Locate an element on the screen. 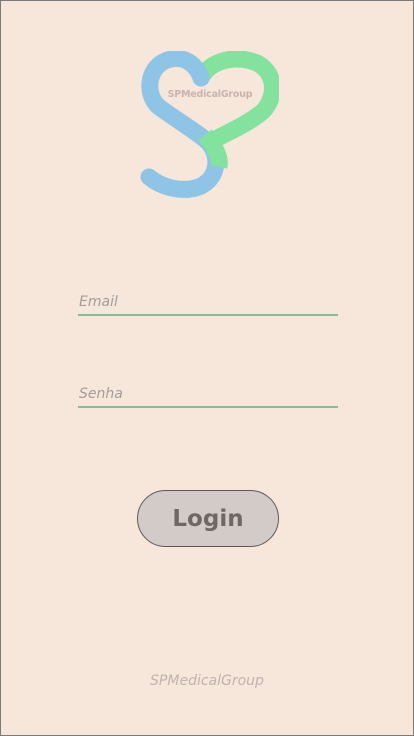 This screenshot has width=414, height=736. heart-s-logo-icon is located at coordinates (209, 124).